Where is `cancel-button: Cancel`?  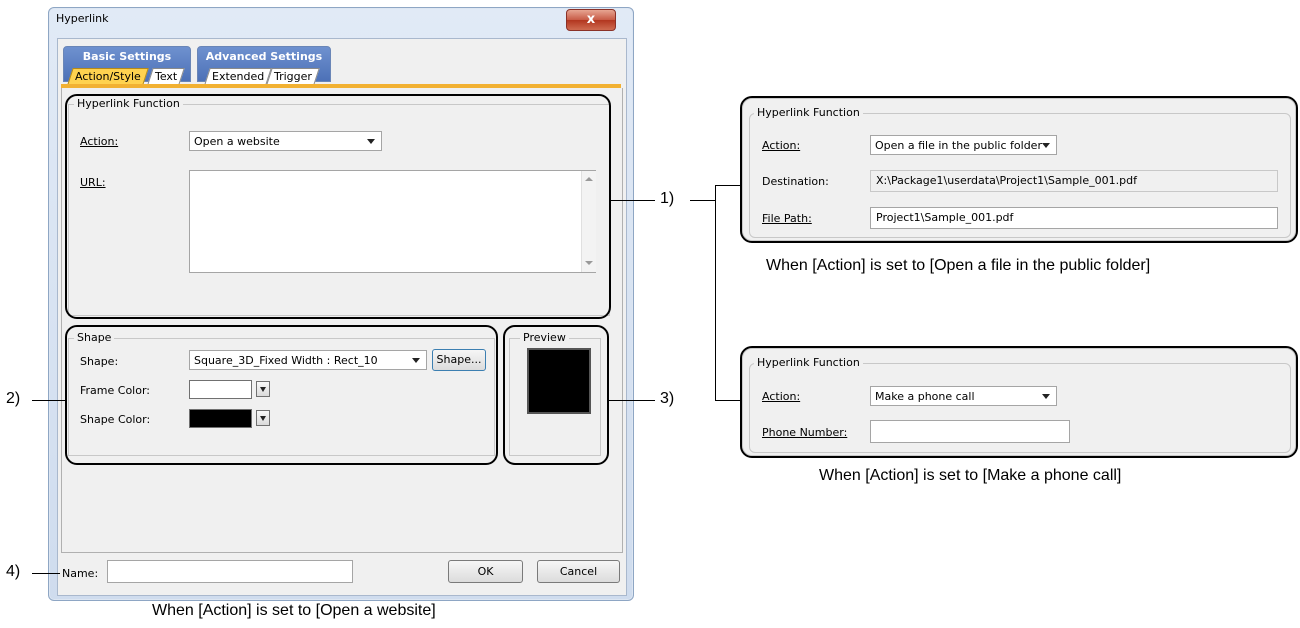 cancel-button: Cancel is located at coordinates (578, 571).